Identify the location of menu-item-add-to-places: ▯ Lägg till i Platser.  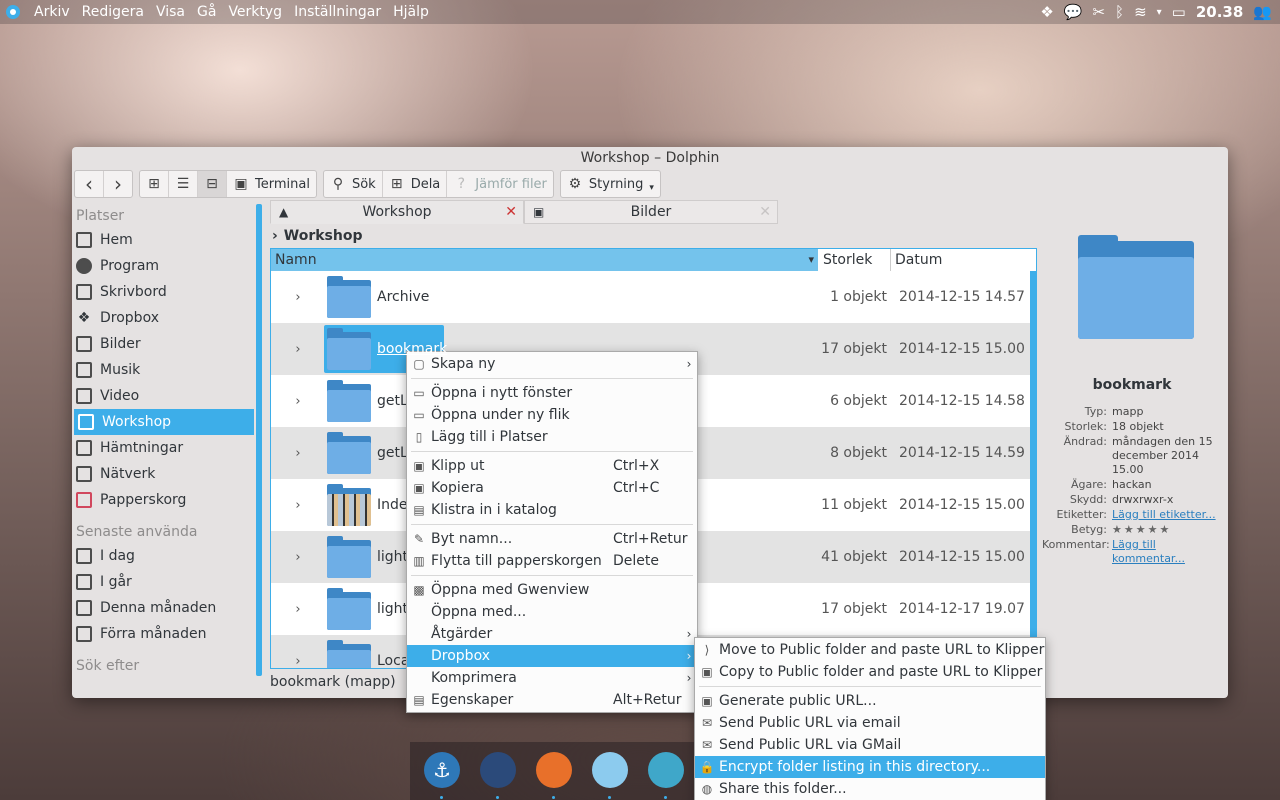
(552, 437).